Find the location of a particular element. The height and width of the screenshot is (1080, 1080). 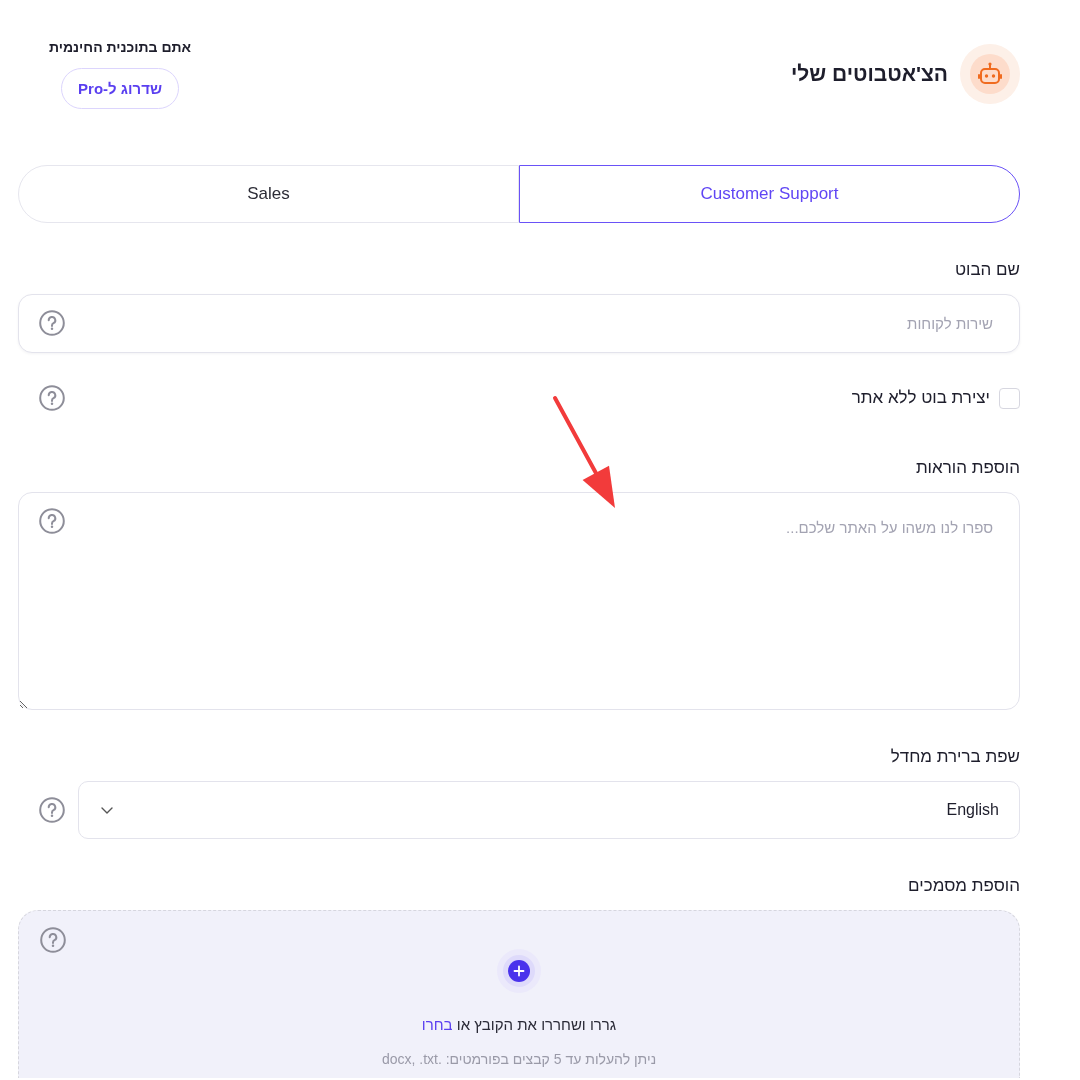

checkbox-label: יצירת בוט ללא אתר is located at coordinates (920, 398).